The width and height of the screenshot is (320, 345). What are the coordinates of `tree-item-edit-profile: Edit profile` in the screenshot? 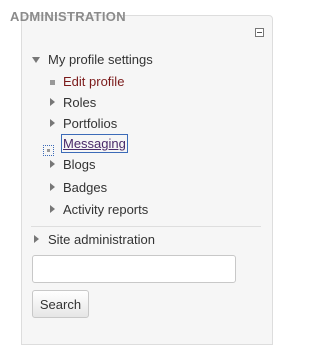 It's located at (87, 81).